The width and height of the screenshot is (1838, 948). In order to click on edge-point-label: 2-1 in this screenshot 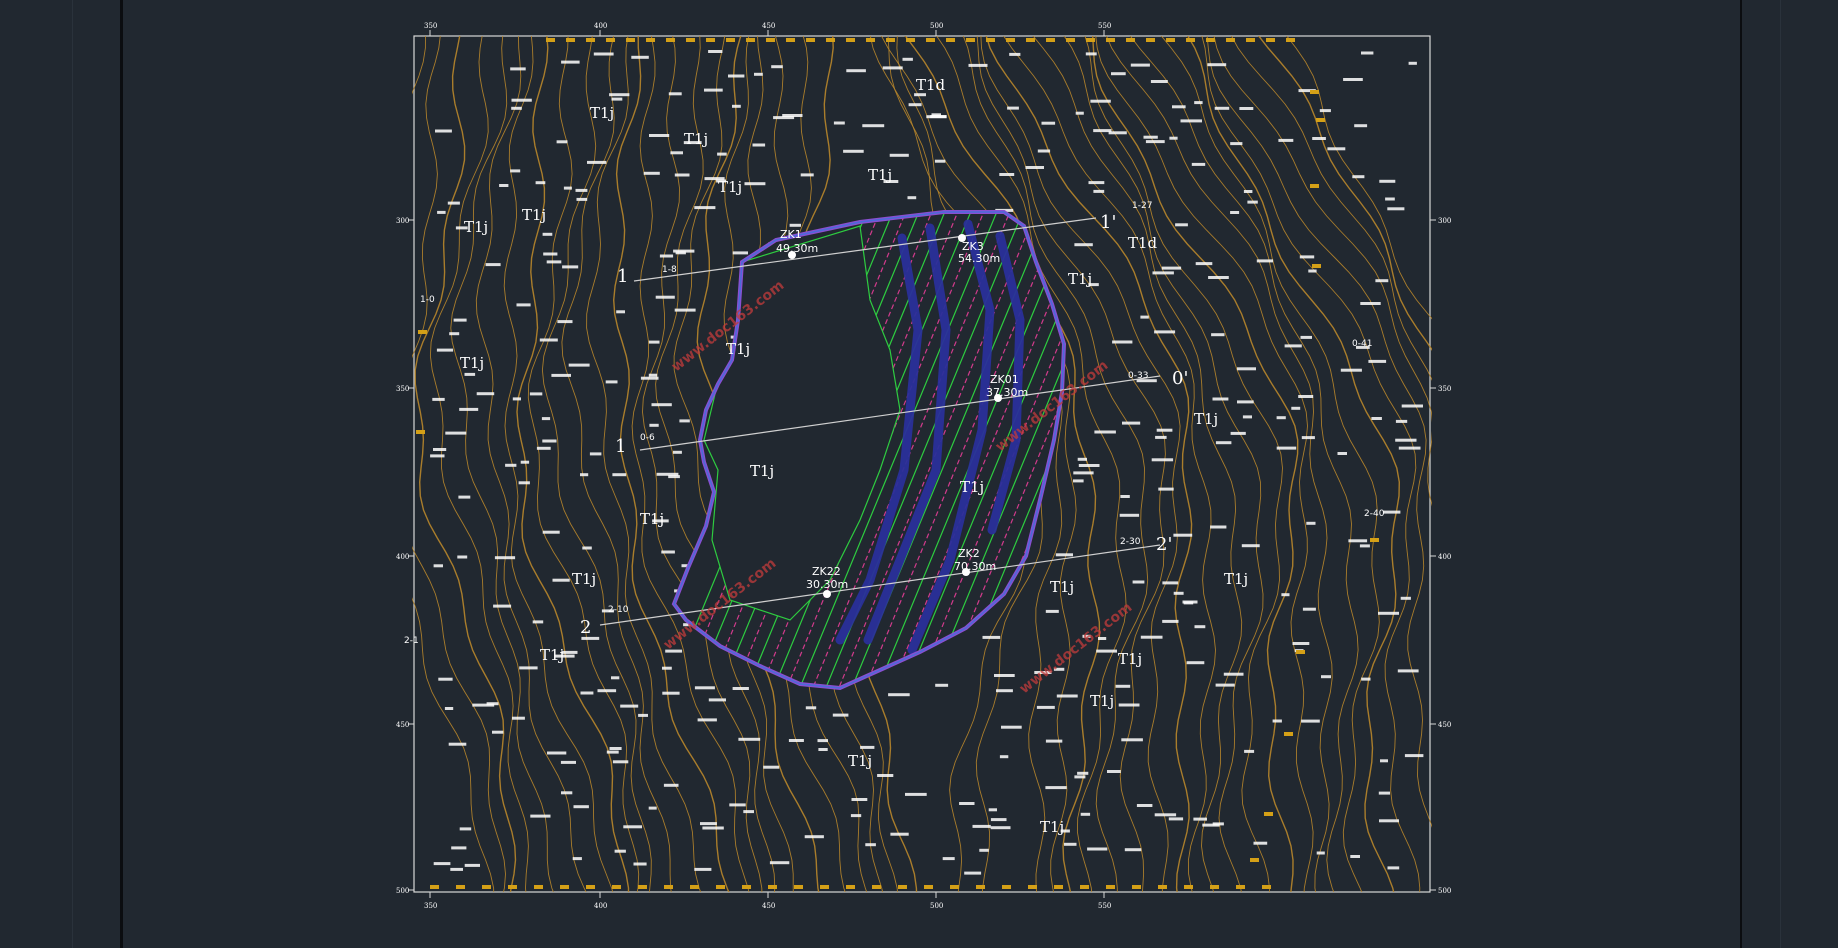, I will do `click(411, 641)`.